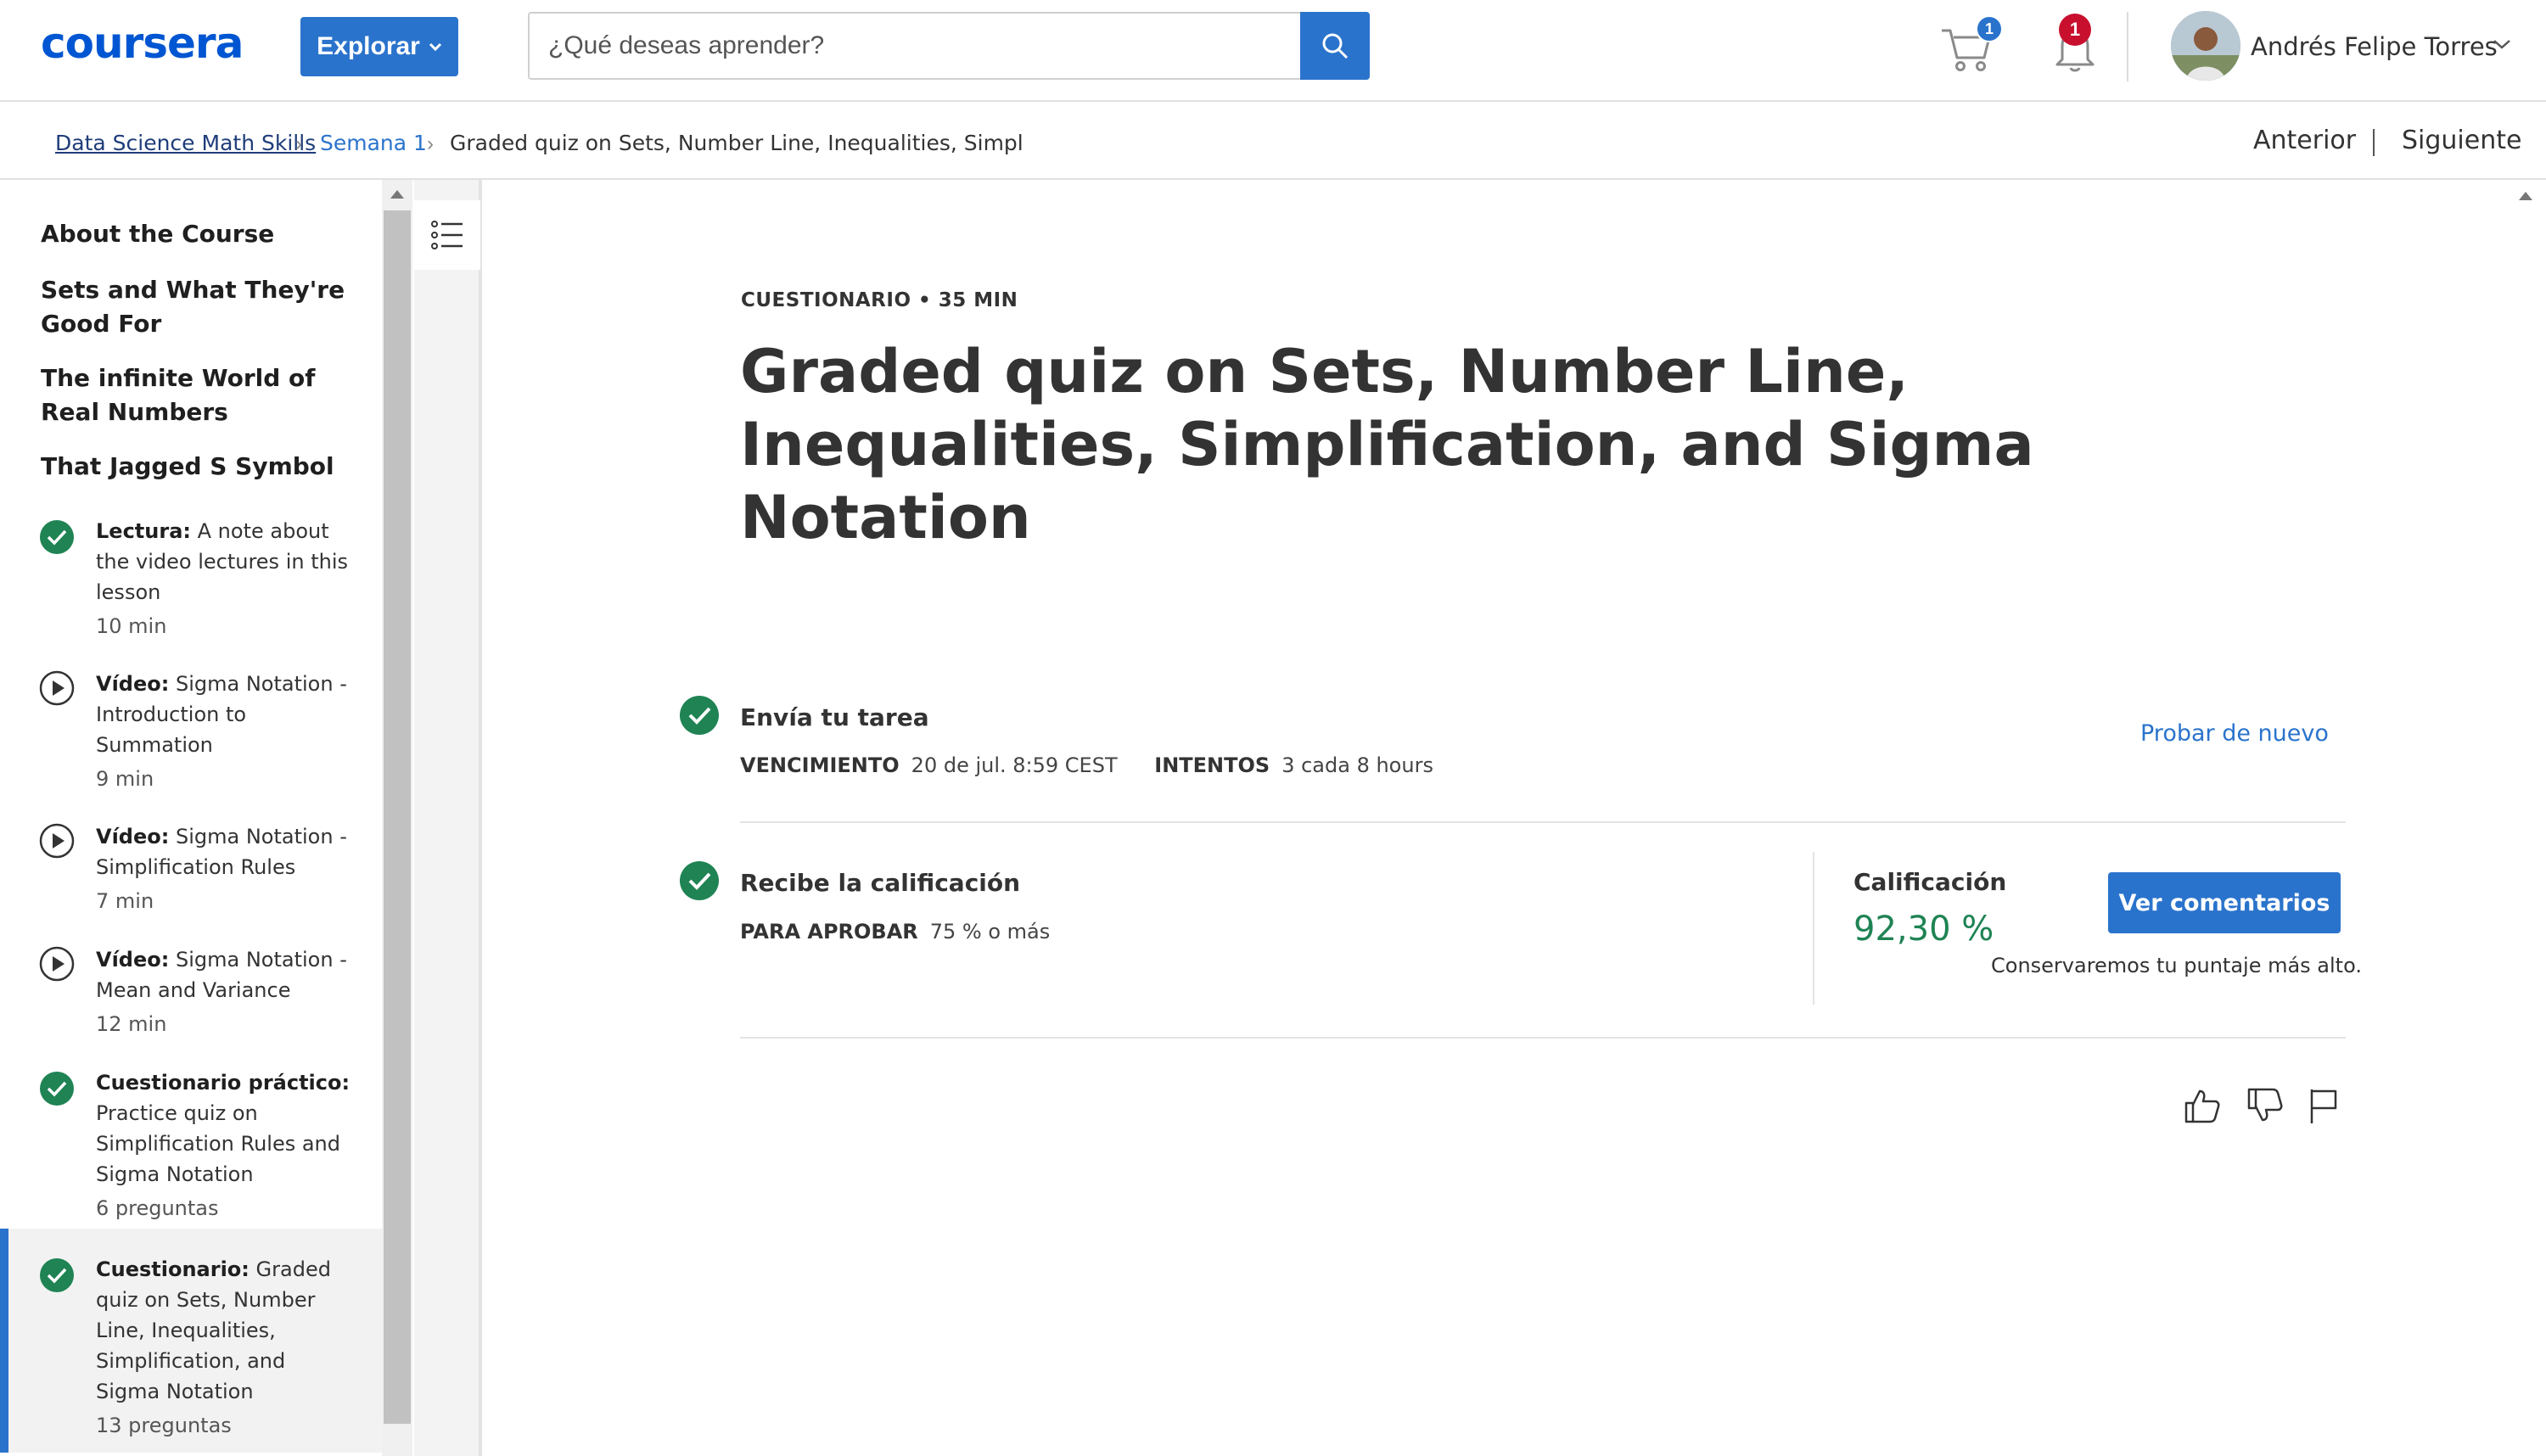 The width and height of the screenshot is (2546, 1456). What do you see at coordinates (193, 395) in the screenshot?
I see `sidebar-section-real-numbers: The infinite World of Real Numbers` at bounding box center [193, 395].